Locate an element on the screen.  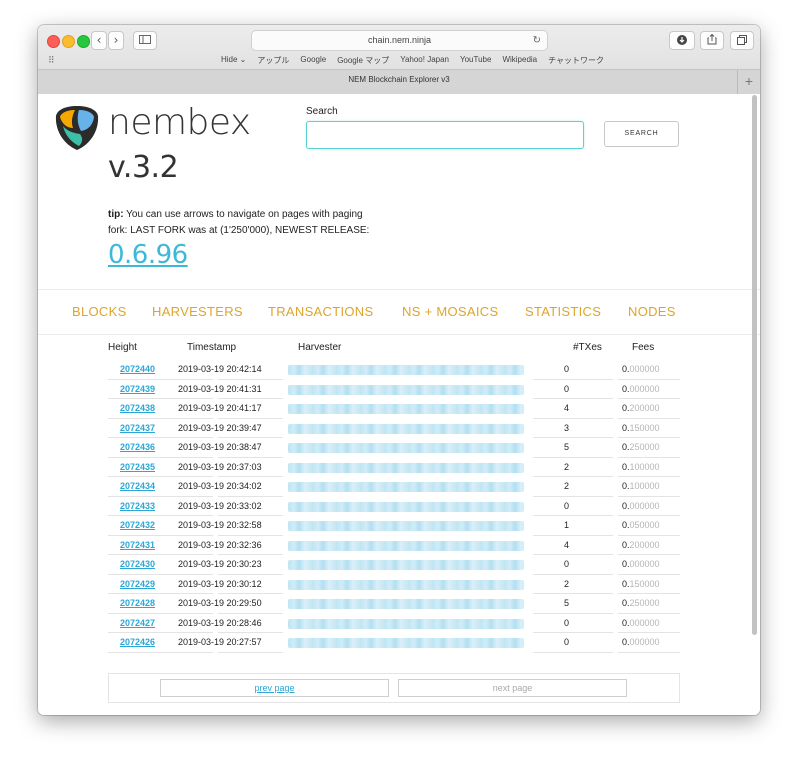
table-row: 2072426 2019-03-19 20:27:57 0 0.000000 is located at coordinates (394, 643).